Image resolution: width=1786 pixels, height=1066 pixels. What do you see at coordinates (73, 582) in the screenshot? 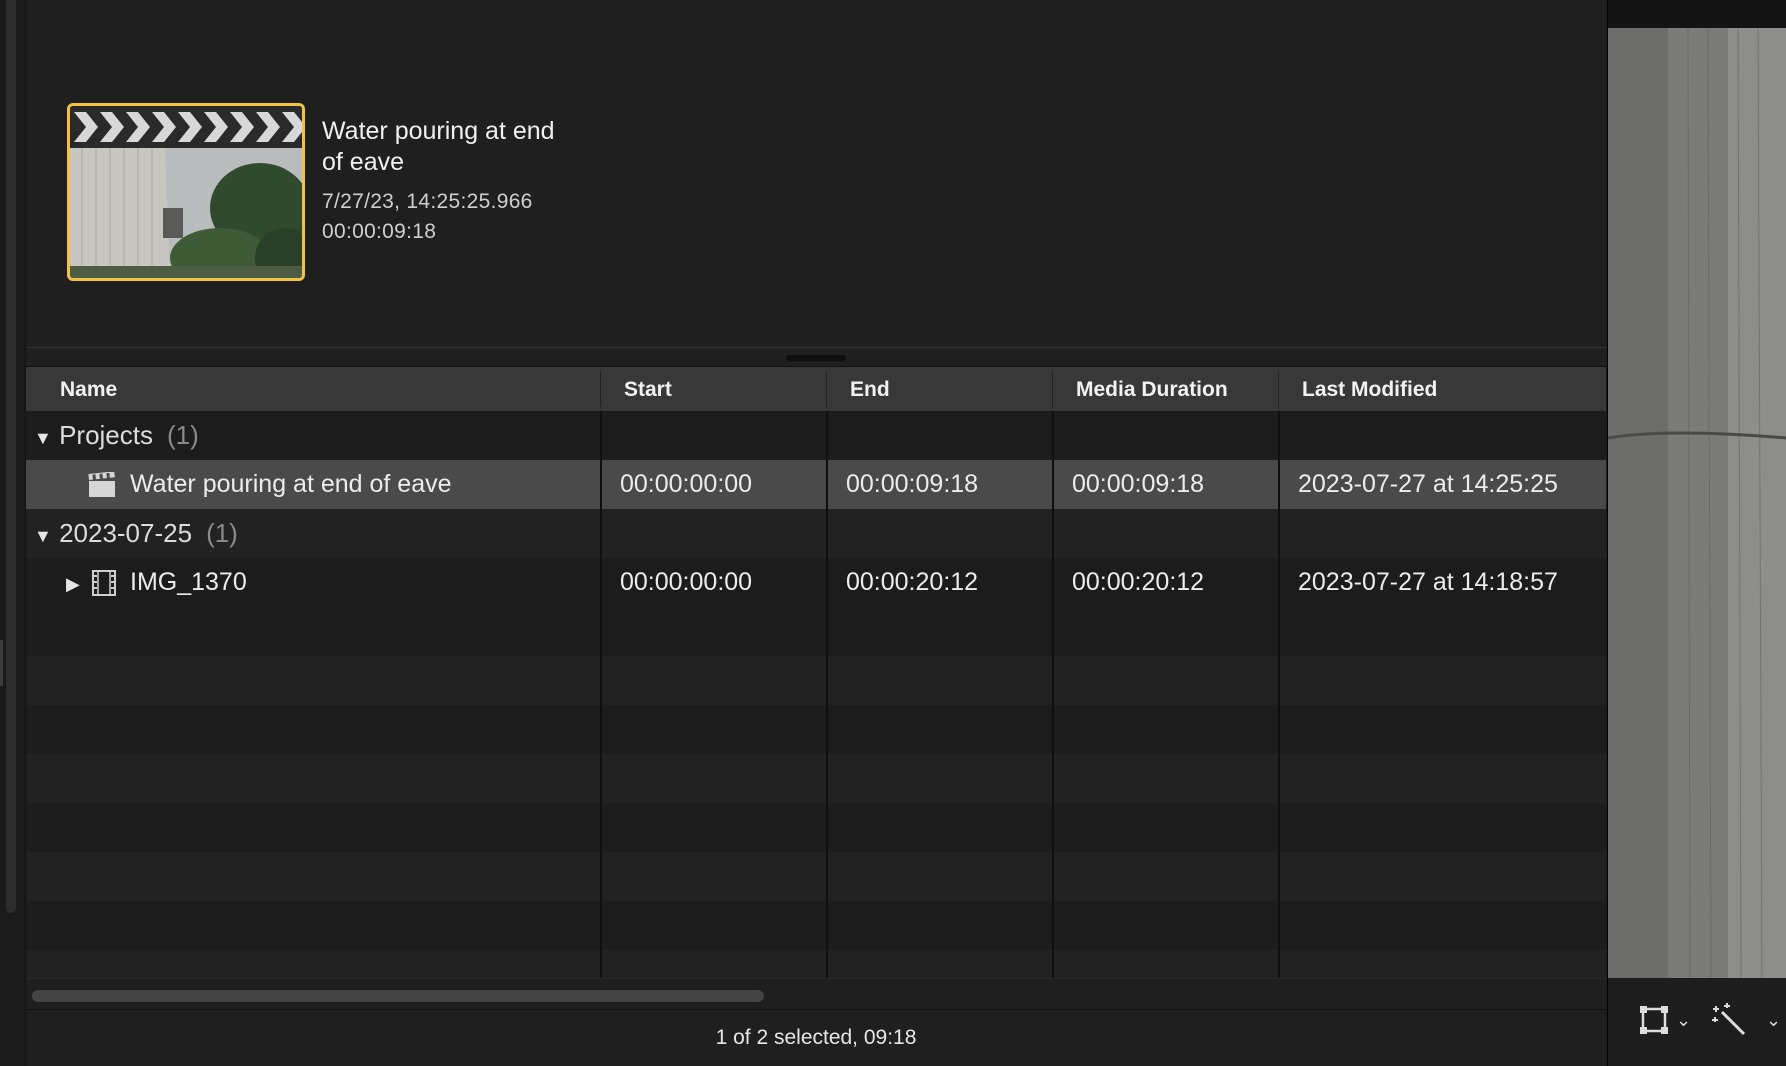
I see `disclosure-triangle-closed-icon: ▶` at bounding box center [73, 582].